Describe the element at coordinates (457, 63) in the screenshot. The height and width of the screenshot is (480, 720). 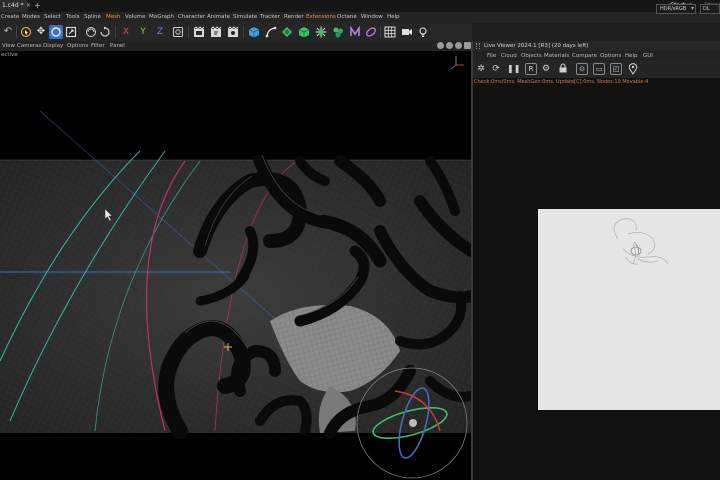
I see `axis-indicator-icon` at that location.